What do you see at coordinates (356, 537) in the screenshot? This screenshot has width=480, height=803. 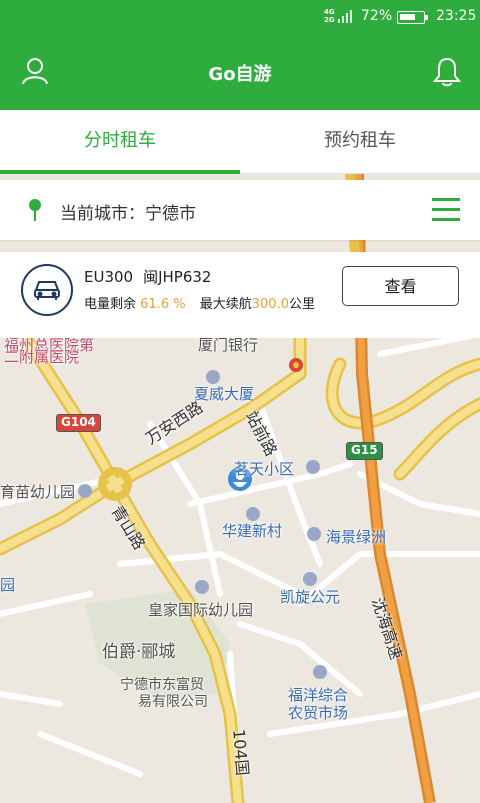 I see `map-label-haijing: 海景绿洲` at bounding box center [356, 537].